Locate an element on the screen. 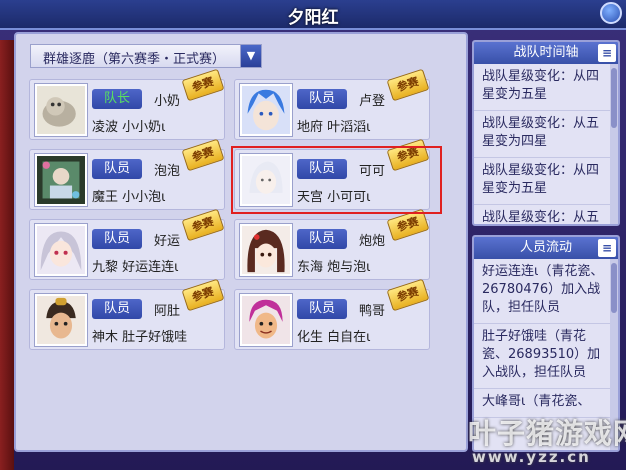  timeline-header: 战队时间轴 ≡ is located at coordinates (546, 53).